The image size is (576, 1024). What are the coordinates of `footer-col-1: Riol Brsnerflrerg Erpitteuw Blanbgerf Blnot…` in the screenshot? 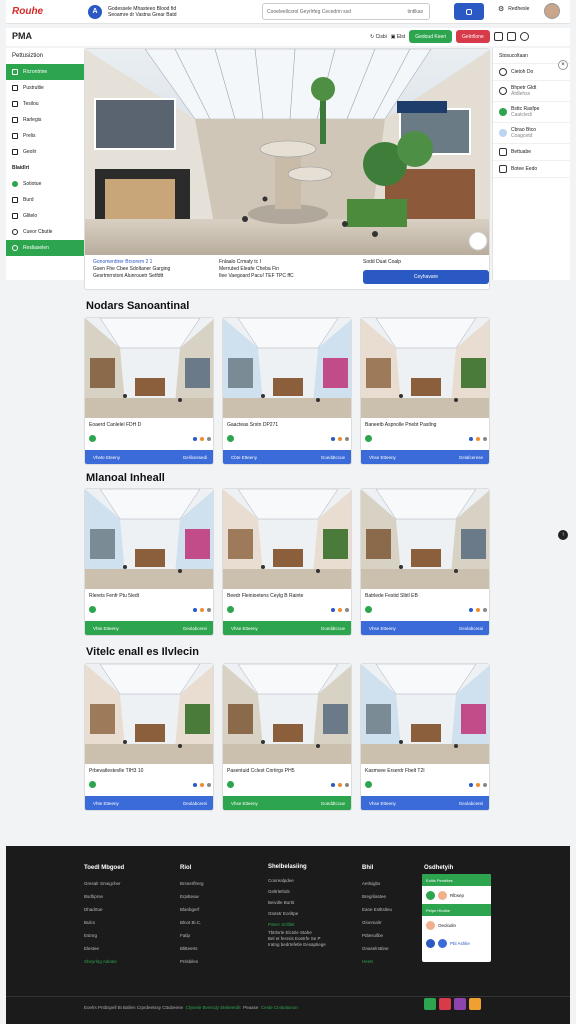 It's located at (192, 914).